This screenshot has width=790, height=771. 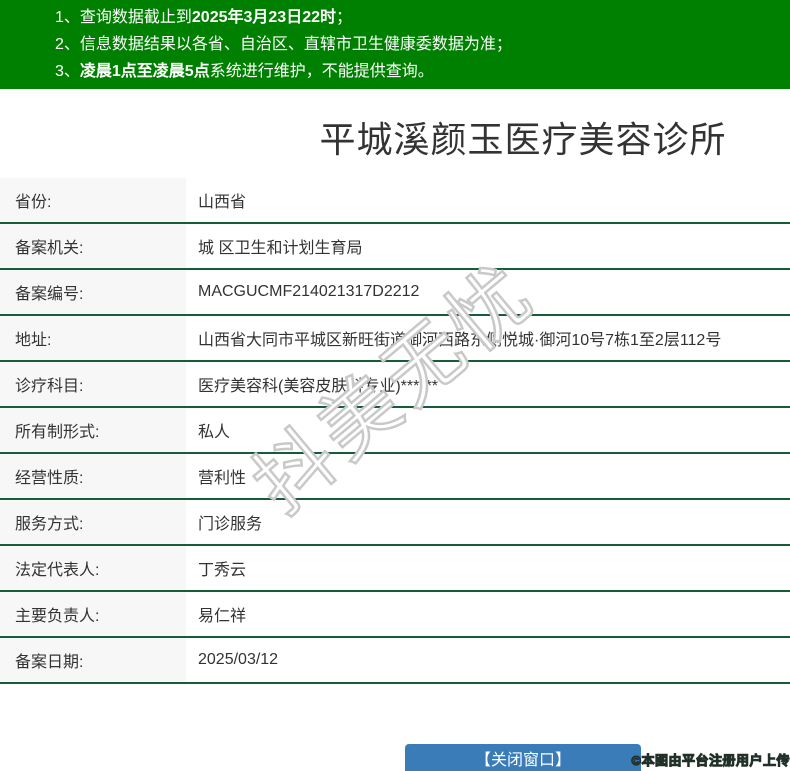 What do you see at coordinates (222, 616) in the screenshot?
I see `row-value: 易仁祥` at bounding box center [222, 616].